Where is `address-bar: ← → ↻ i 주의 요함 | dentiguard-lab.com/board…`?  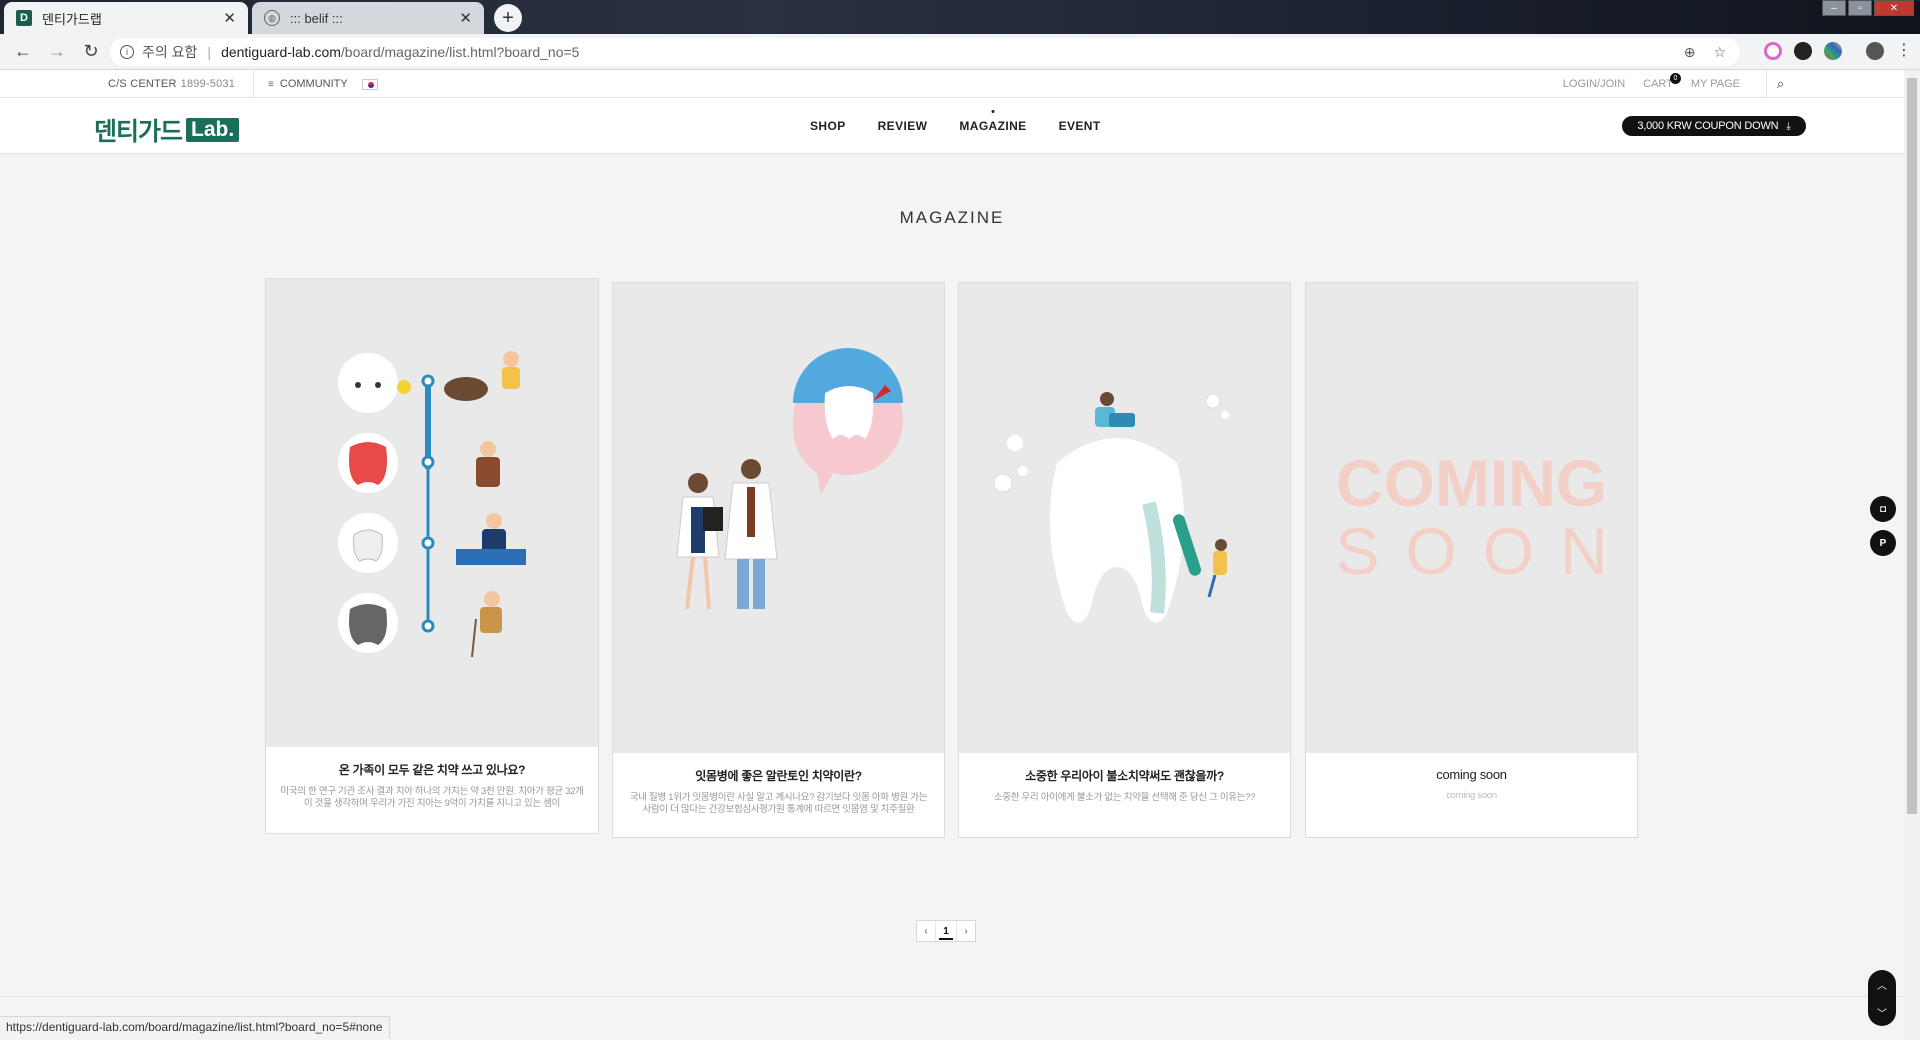 address-bar: ← → ↻ i 주의 요함 | dentiguard-lab.com/board… is located at coordinates (960, 52).